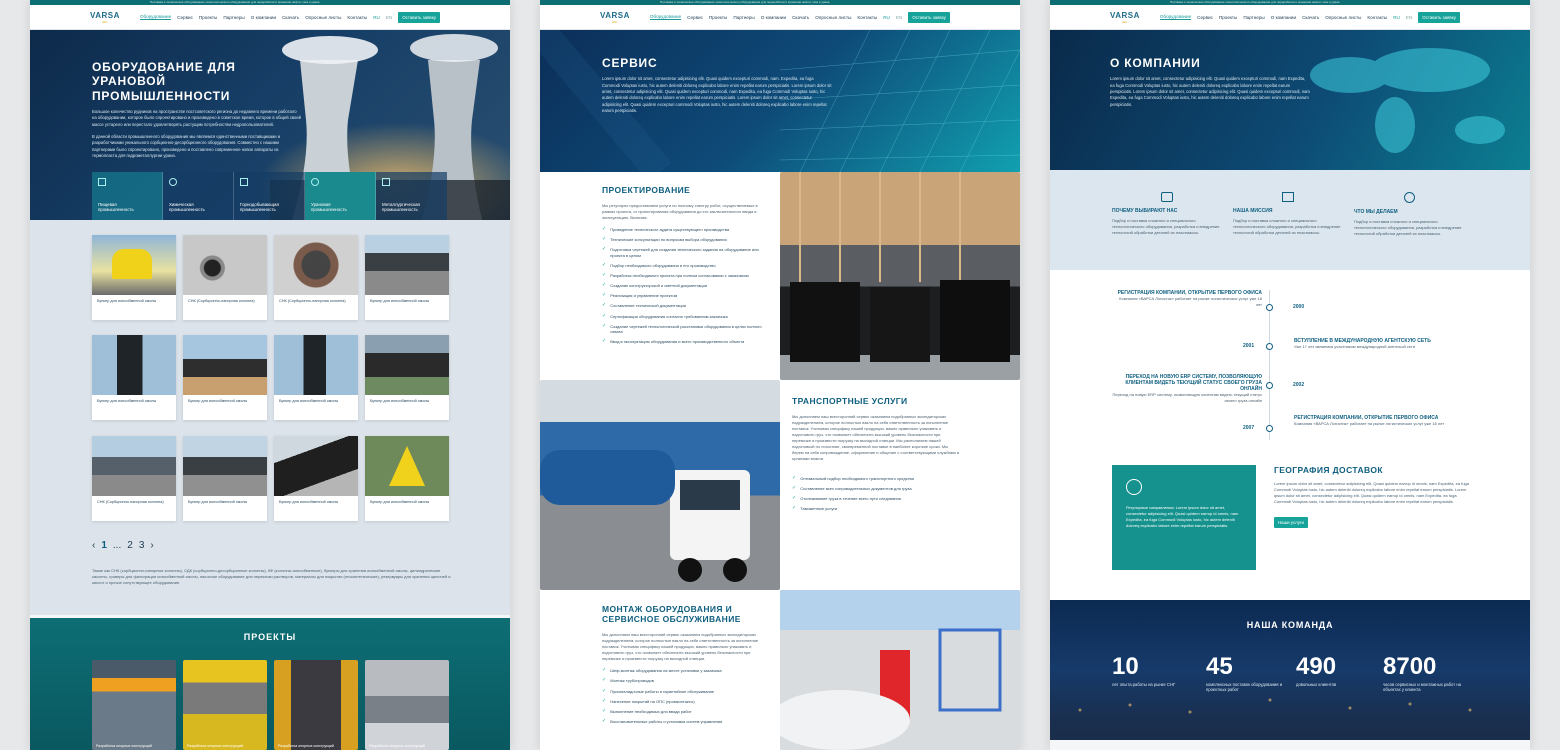  What do you see at coordinates (104, 545) in the screenshot?
I see `pagination-page-1: 1` at bounding box center [104, 545].